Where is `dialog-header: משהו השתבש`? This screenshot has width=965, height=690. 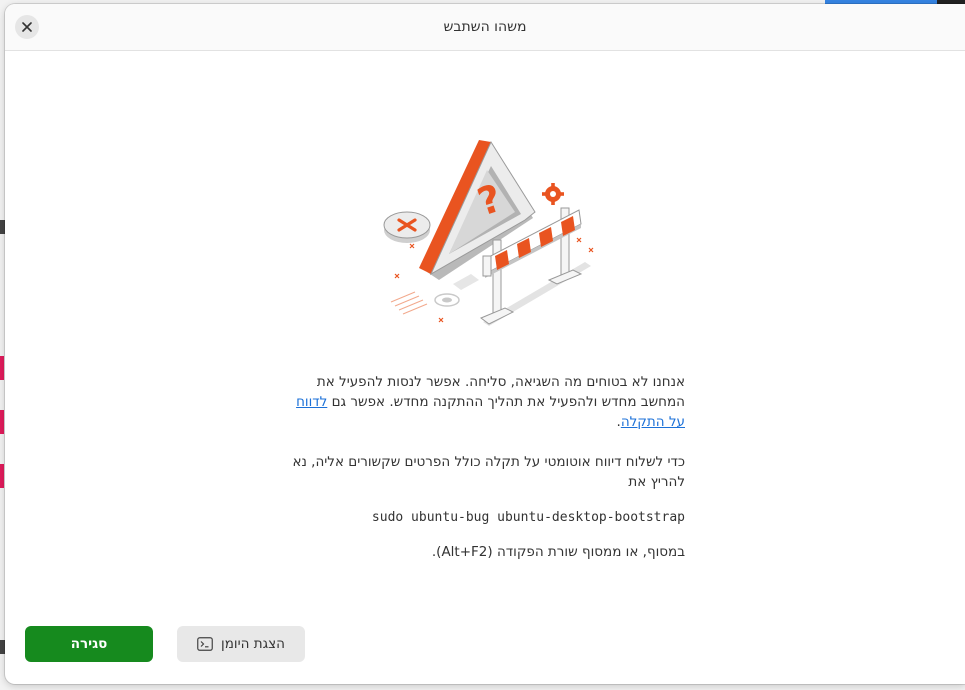 dialog-header: משהו השתבש is located at coordinates (485, 27).